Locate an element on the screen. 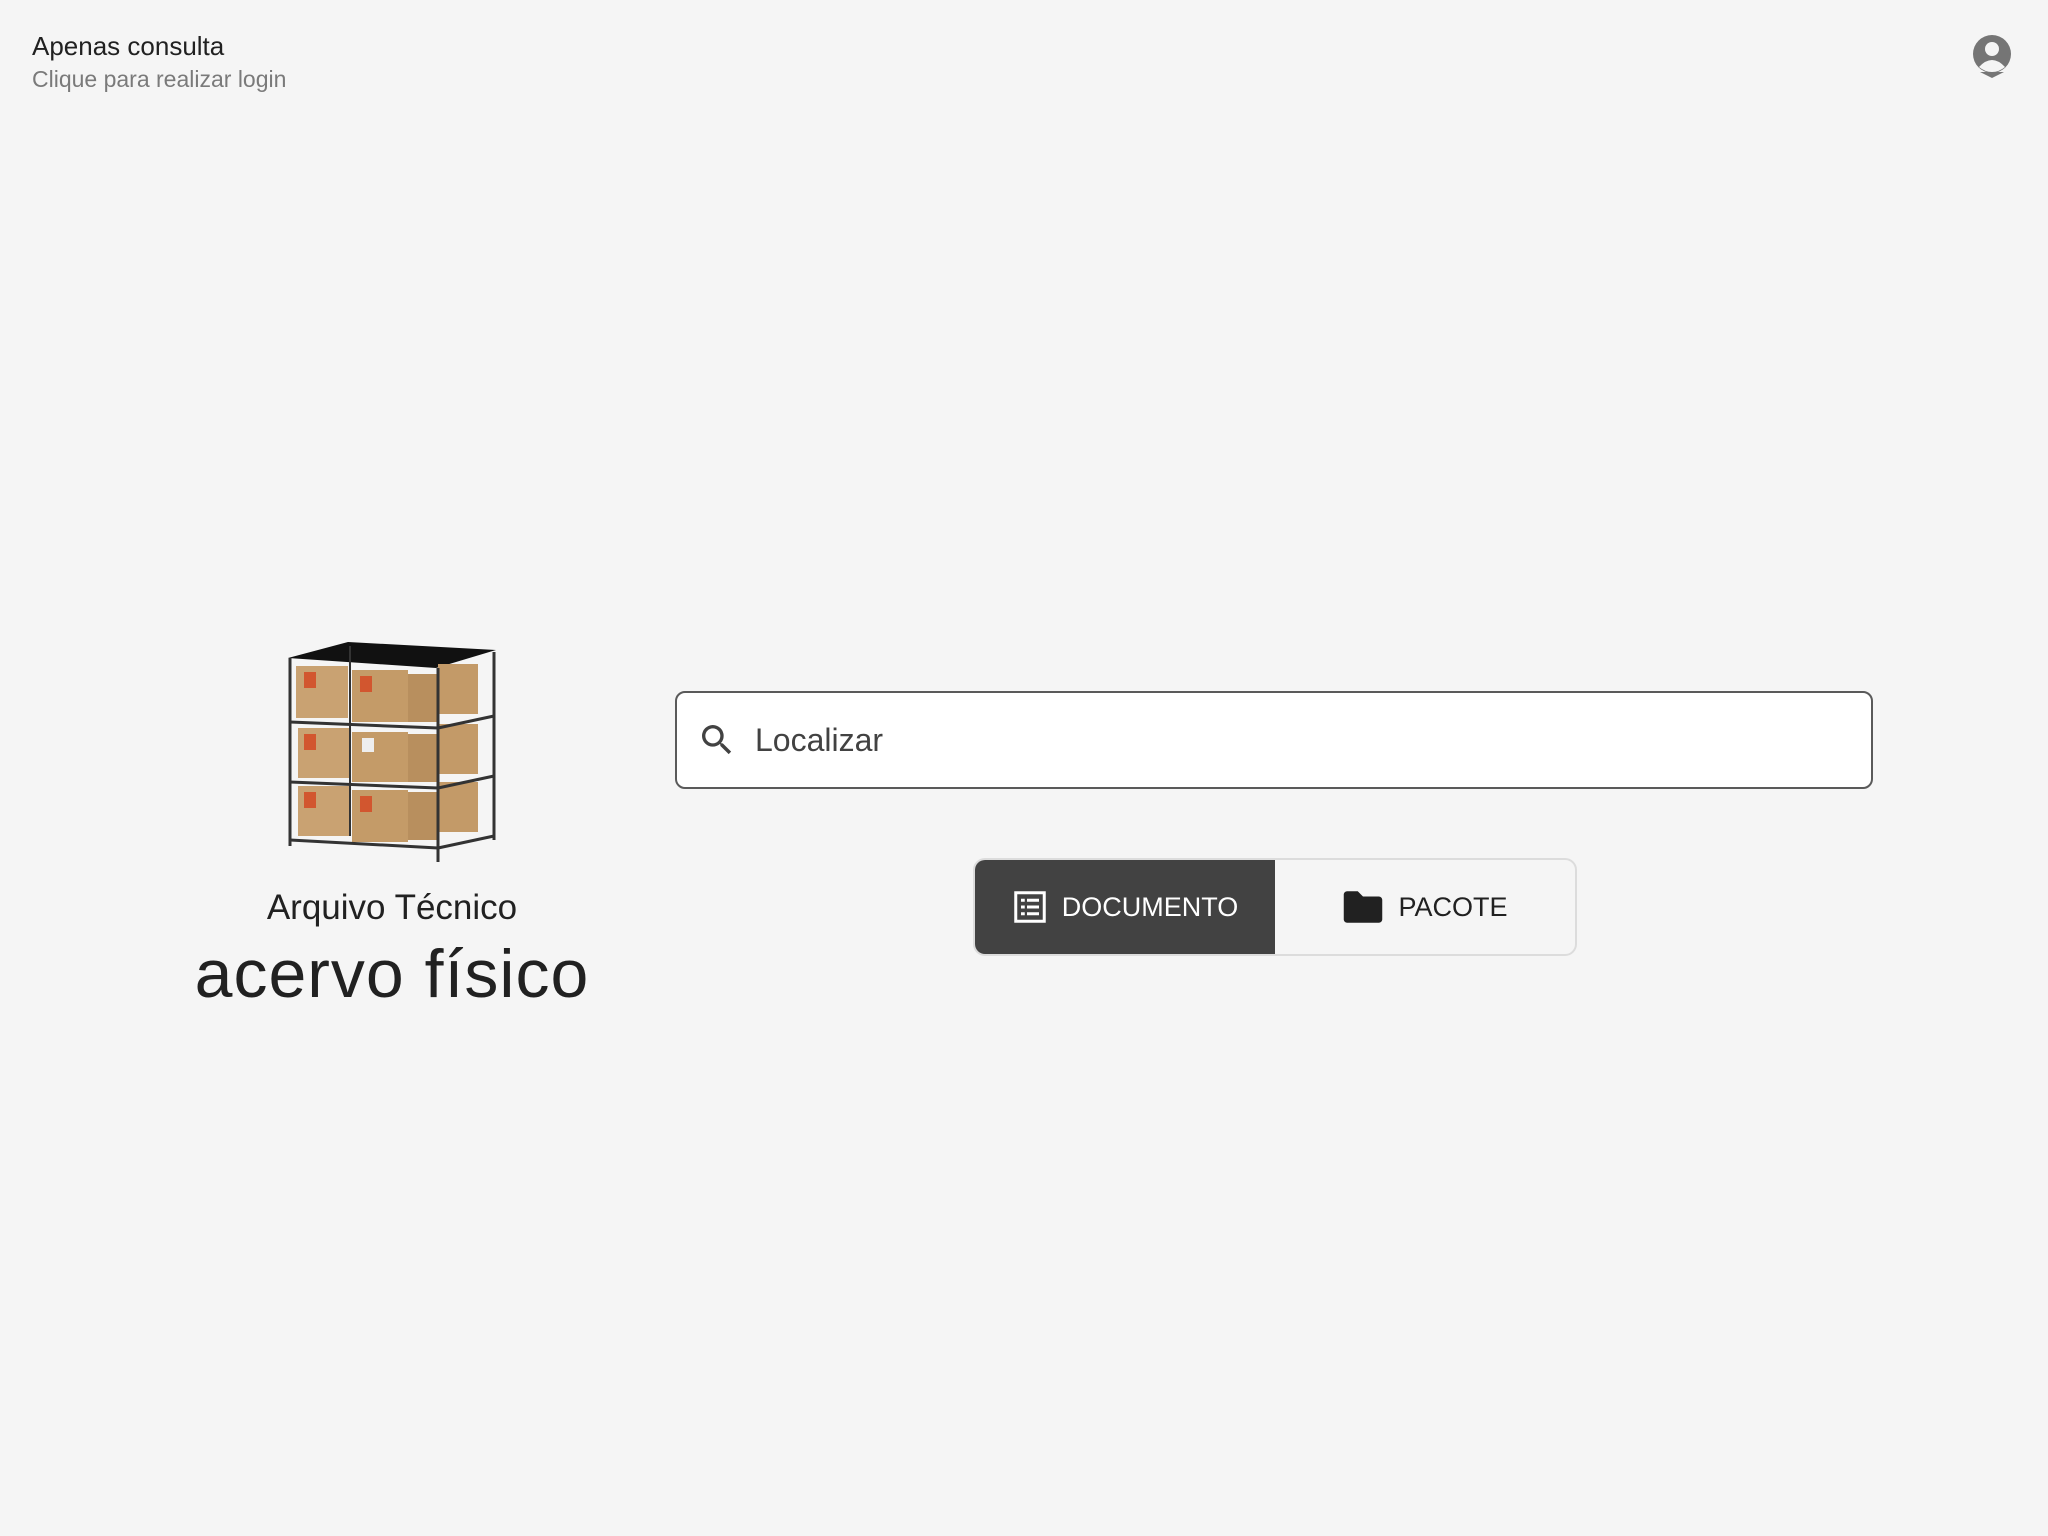 This screenshot has height=1536, width=2048. search-type-toggle: DOCUMENTO PACOTE is located at coordinates (1275, 907).